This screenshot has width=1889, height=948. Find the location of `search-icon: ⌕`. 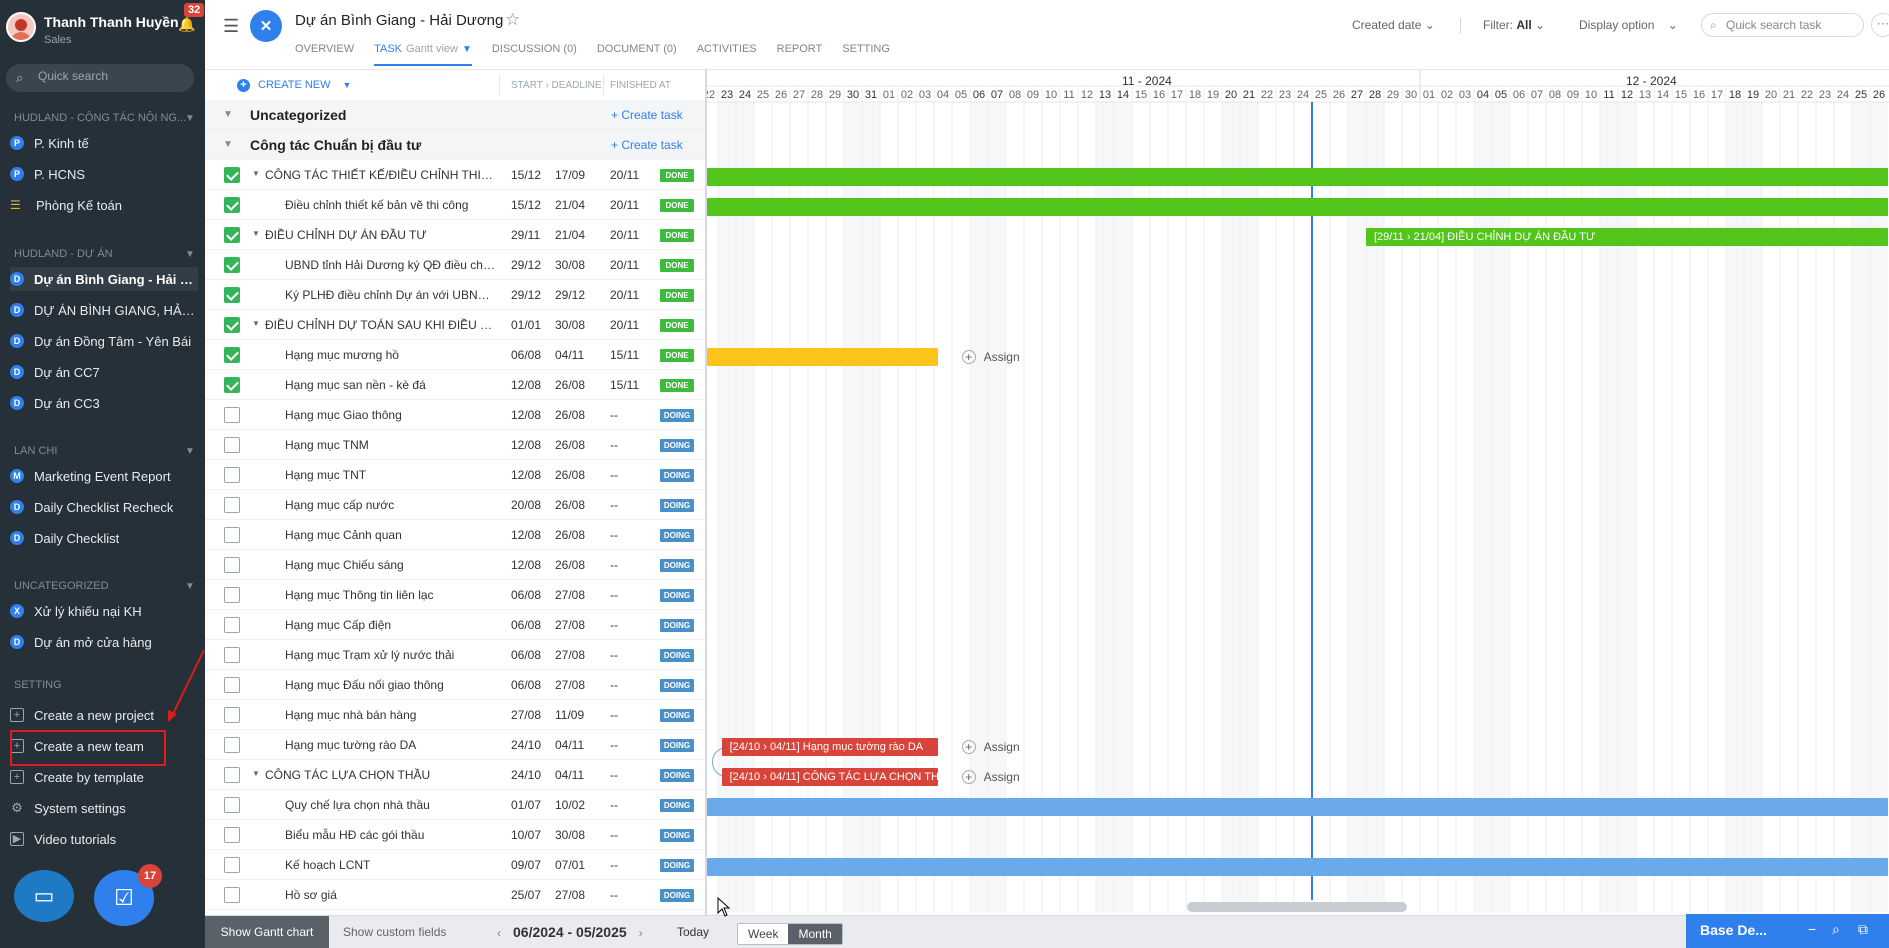

search-icon: ⌕ is located at coordinates (1836, 929).